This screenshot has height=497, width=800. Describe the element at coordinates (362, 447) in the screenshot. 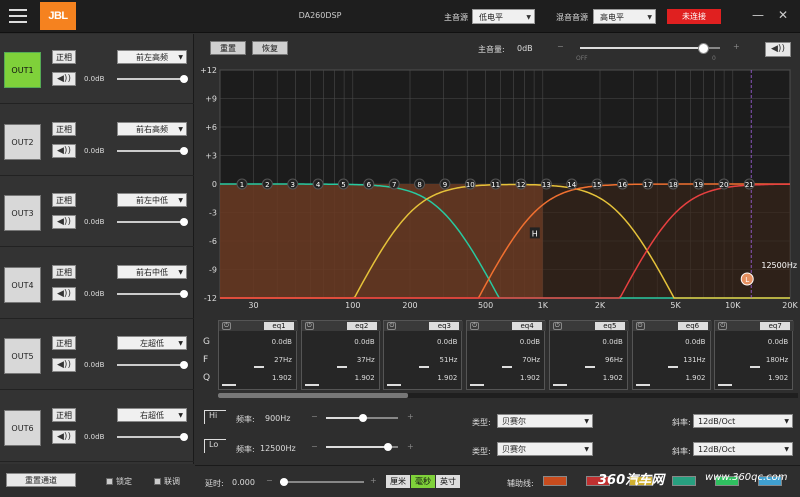

I see `lo-freq-slider` at that location.